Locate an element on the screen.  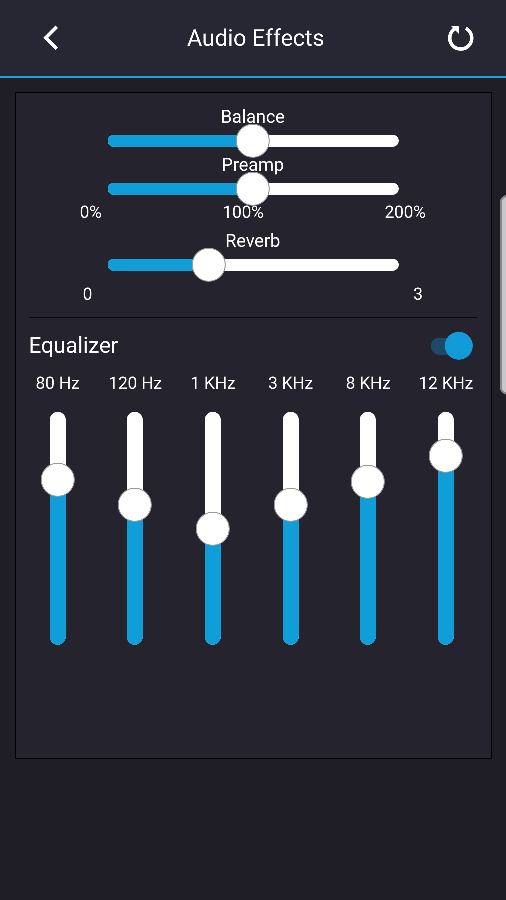
section-title: Equalizer is located at coordinates (73, 346).